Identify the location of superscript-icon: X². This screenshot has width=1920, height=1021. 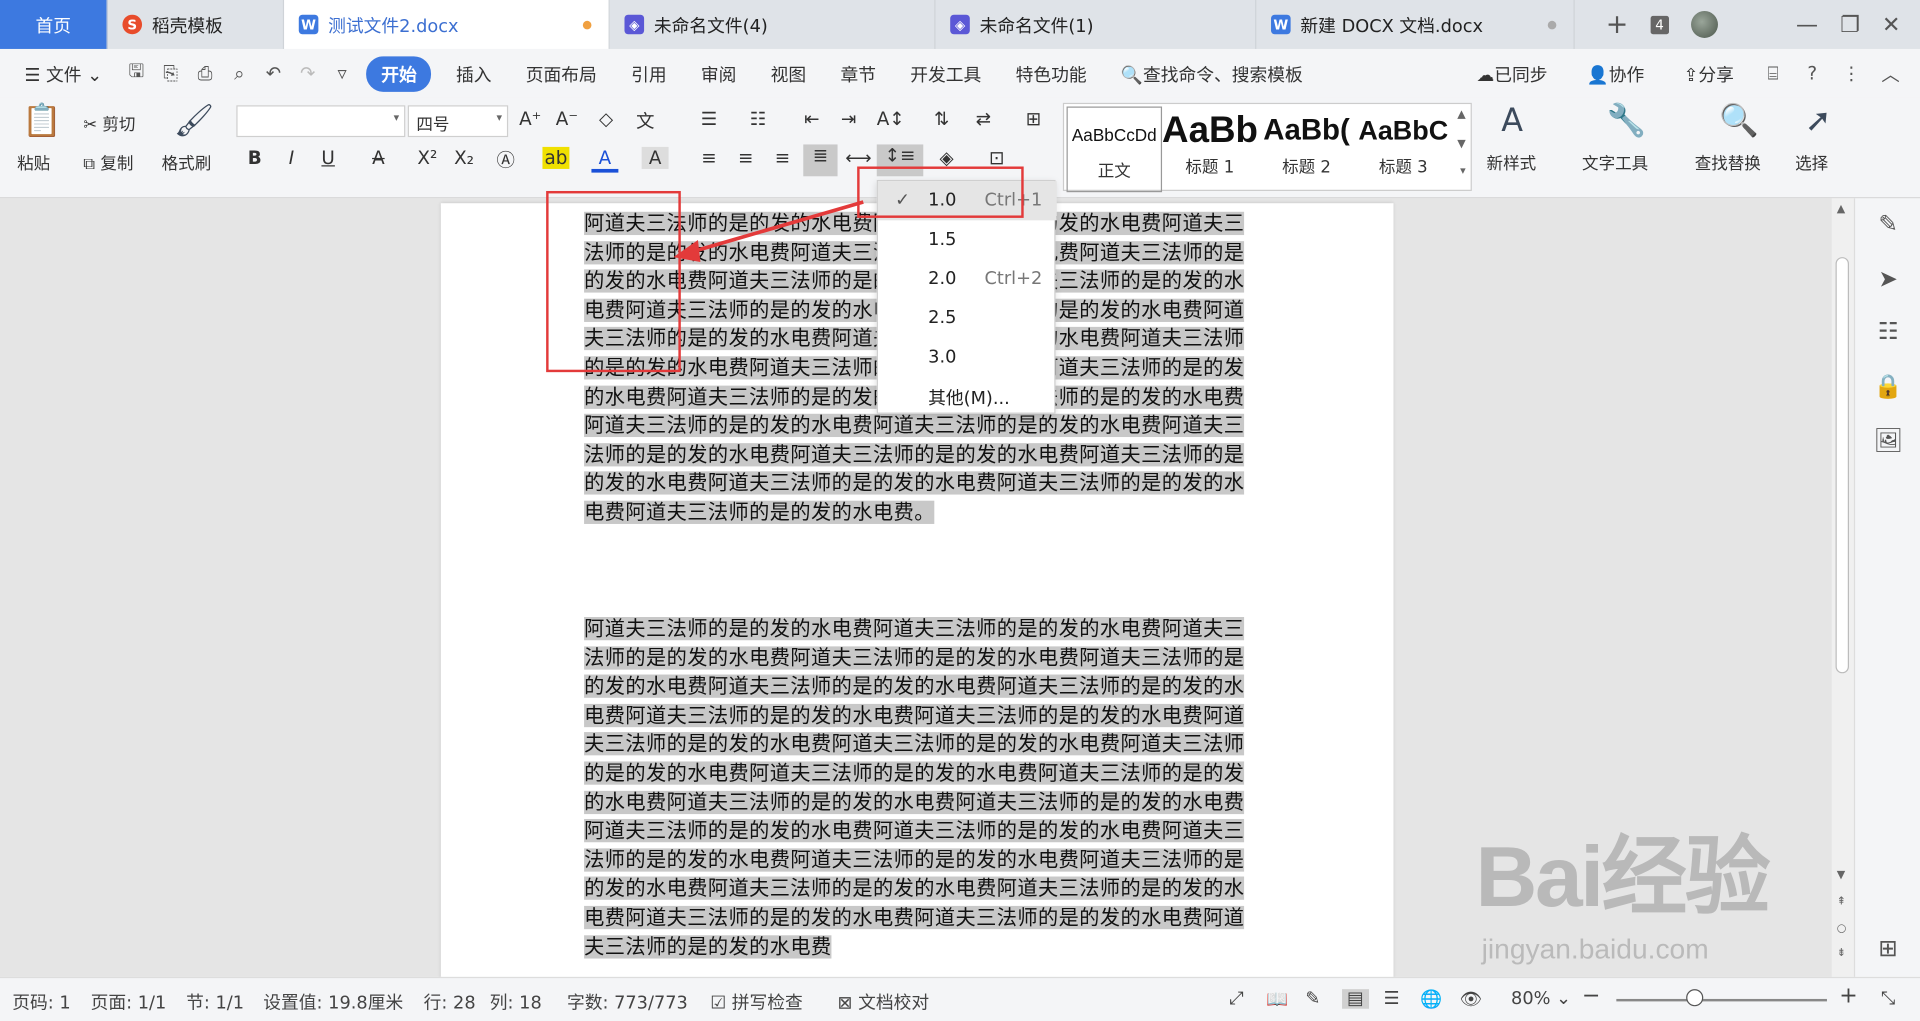
(427, 158).